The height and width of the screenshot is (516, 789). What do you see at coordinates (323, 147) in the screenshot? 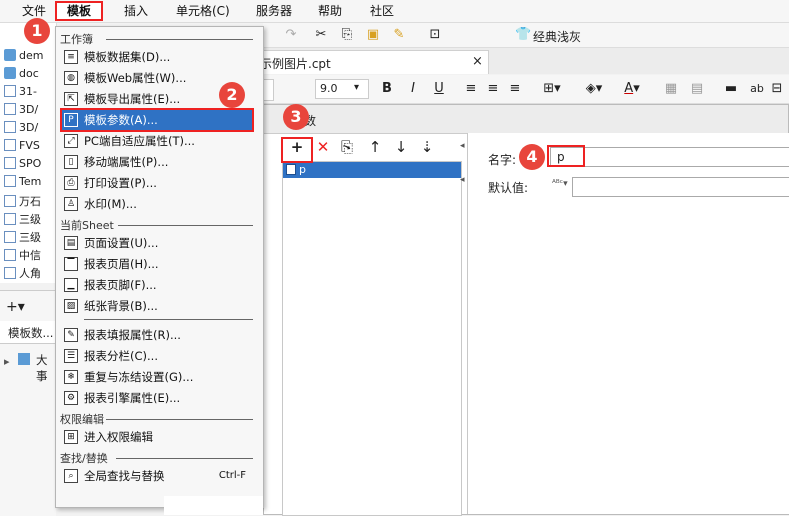
I see `delete-icon: ✕` at bounding box center [323, 147].